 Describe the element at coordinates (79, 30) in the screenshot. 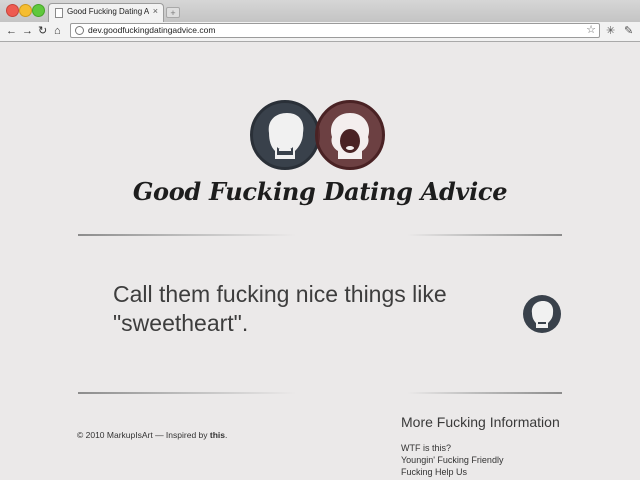

I see `globe-icon` at that location.